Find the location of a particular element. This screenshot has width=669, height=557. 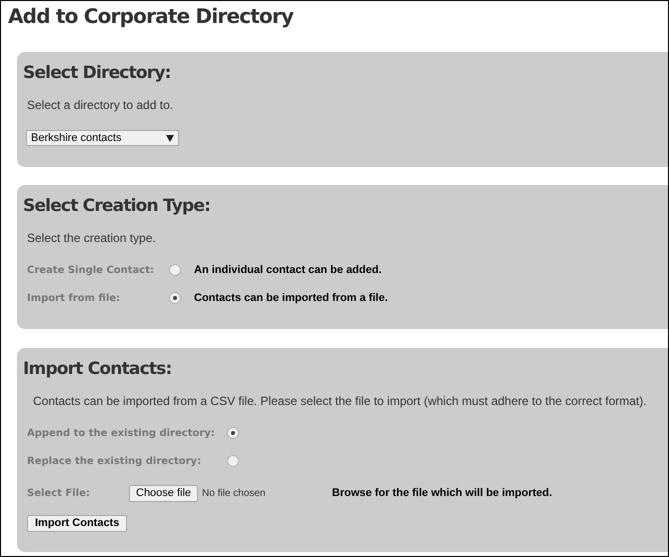

field-label: Select File: is located at coordinates (59, 493).